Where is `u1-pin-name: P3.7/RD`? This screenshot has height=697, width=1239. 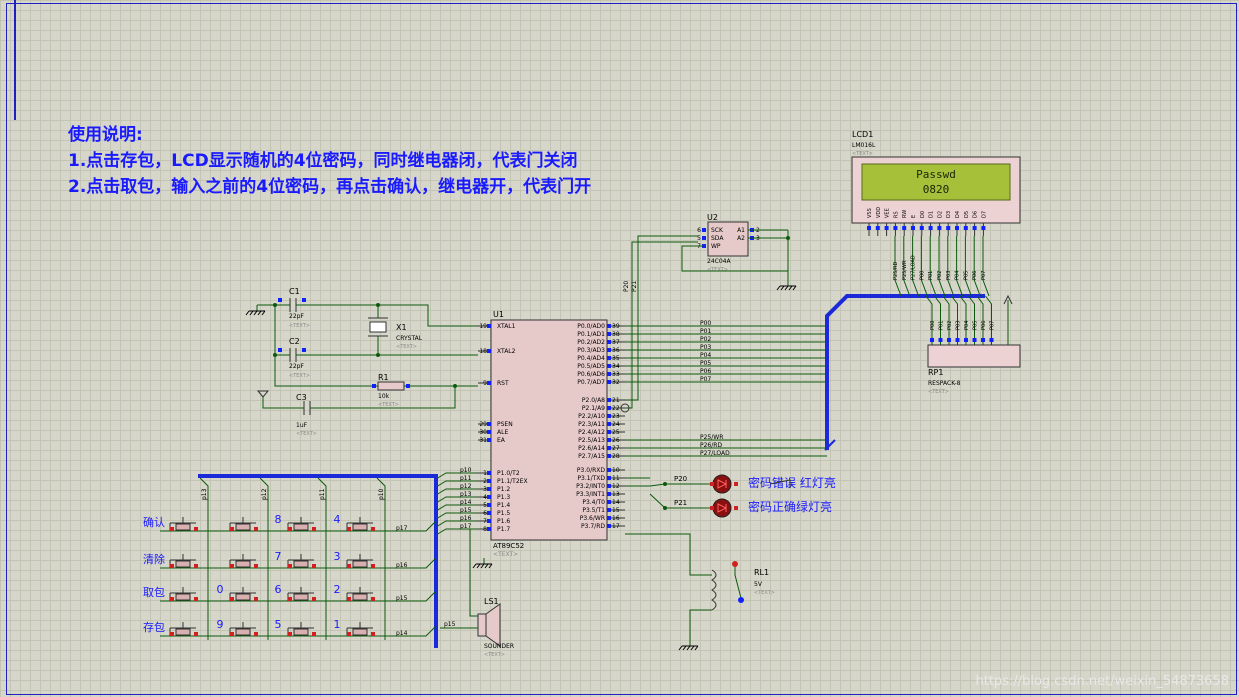
u1-pin-name: P3.7/RD is located at coordinates (593, 526).